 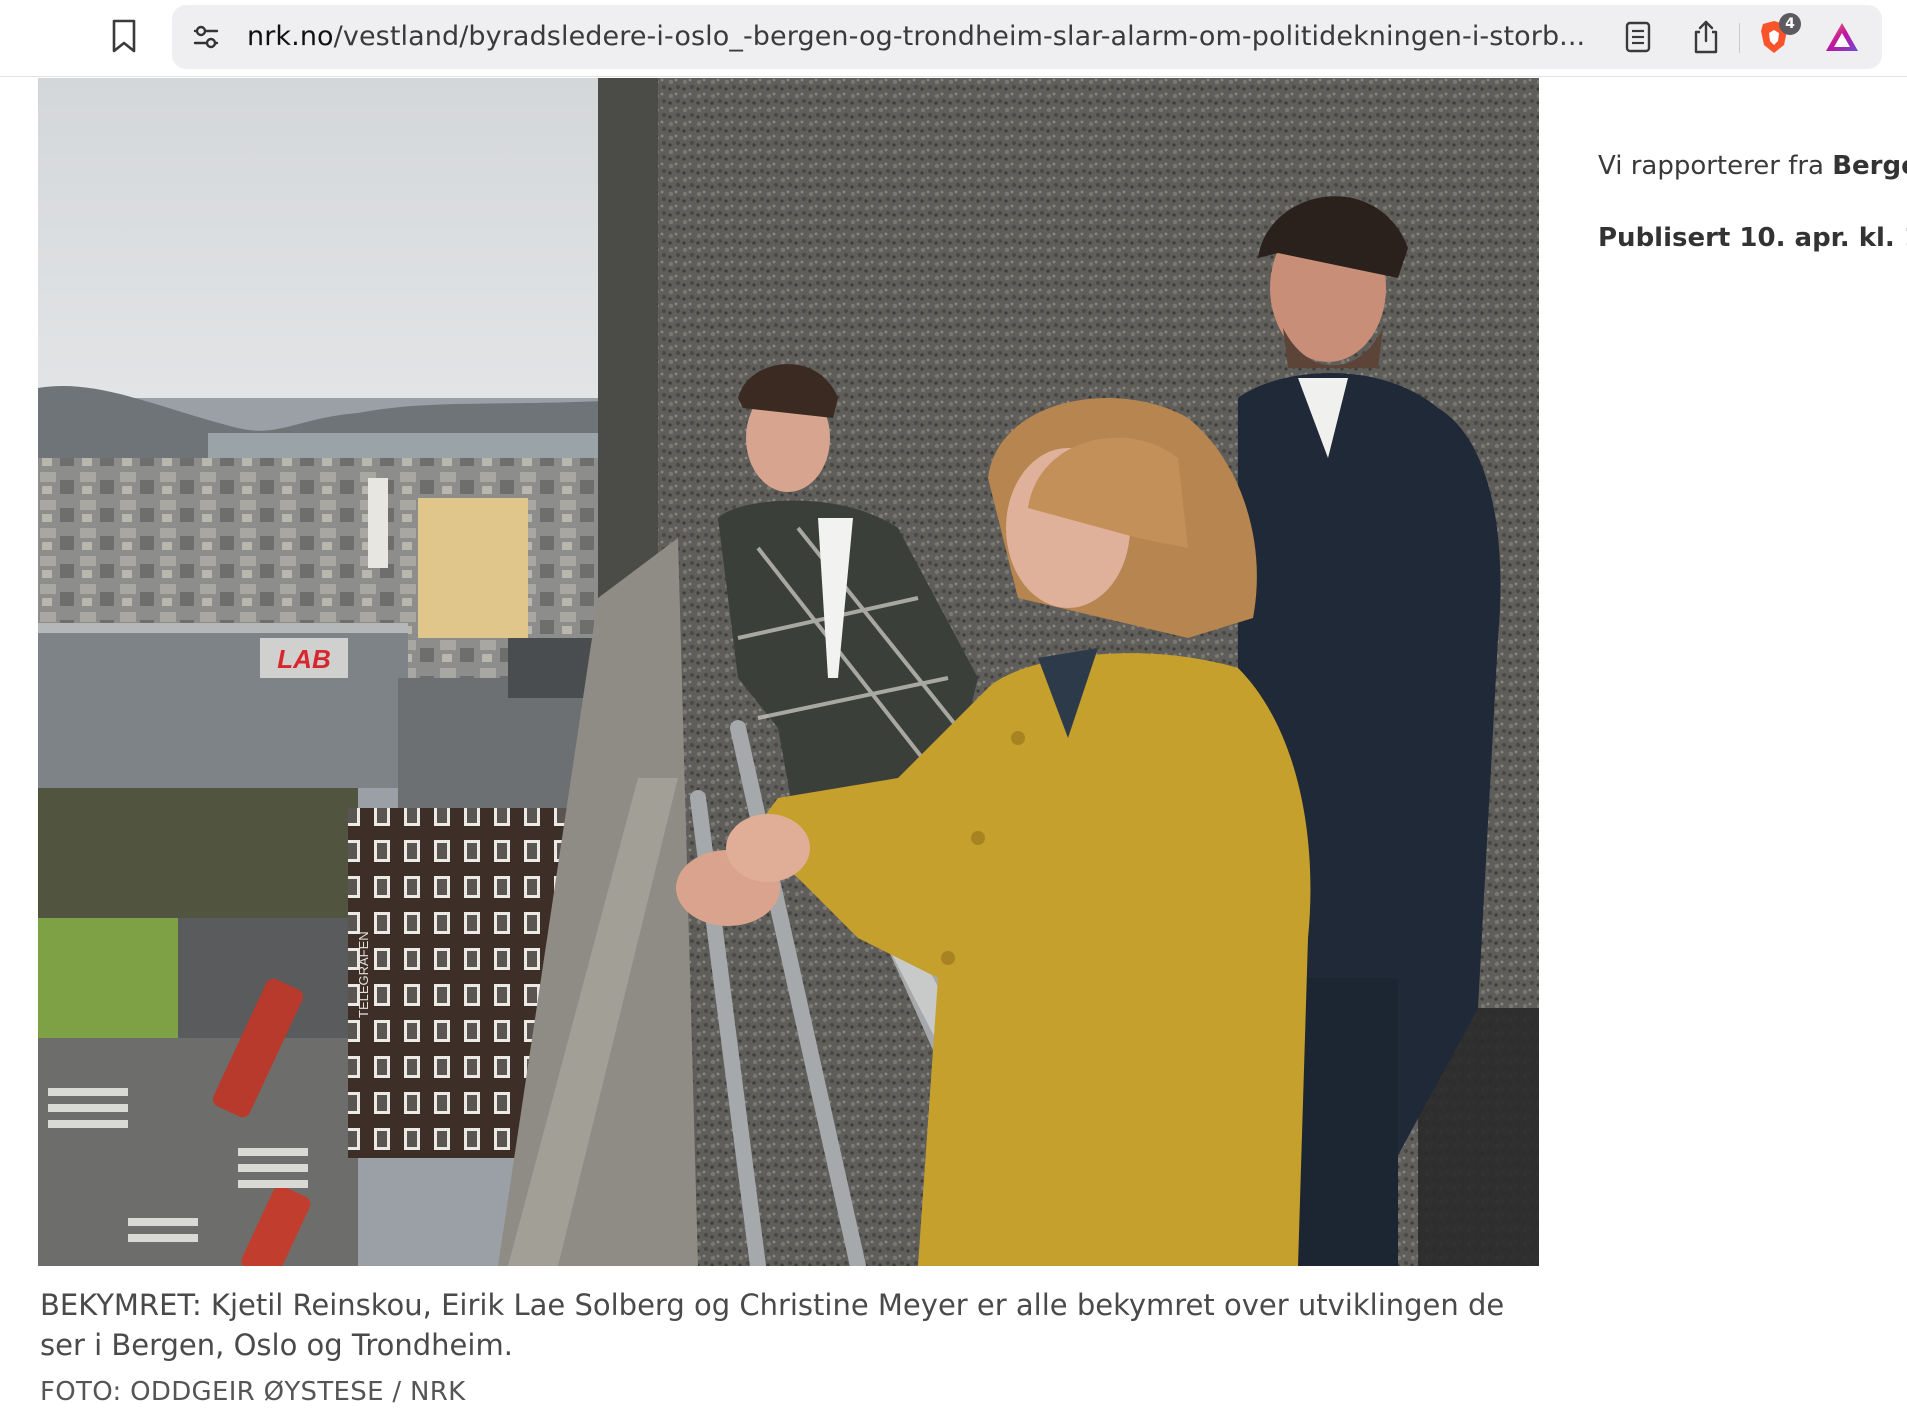 What do you see at coordinates (253, 1392) in the screenshot?
I see `photo-credit: FOTO: ODDGEIR ØYSTESE / NRK` at bounding box center [253, 1392].